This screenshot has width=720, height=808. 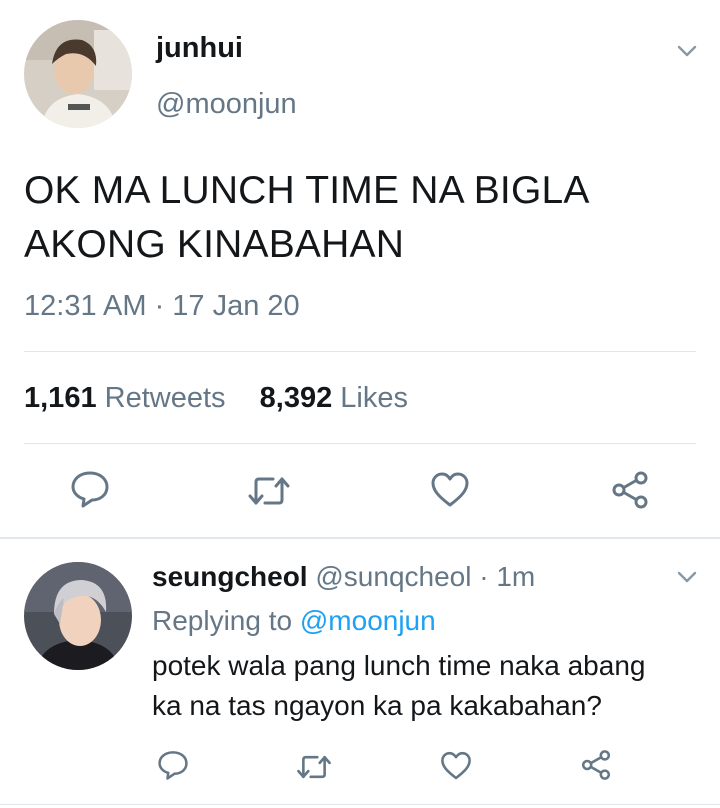 What do you see at coordinates (393, 576) in the screenshot?
I see `reply-handle: @sunqcheol` at bounding box center [393, 576].